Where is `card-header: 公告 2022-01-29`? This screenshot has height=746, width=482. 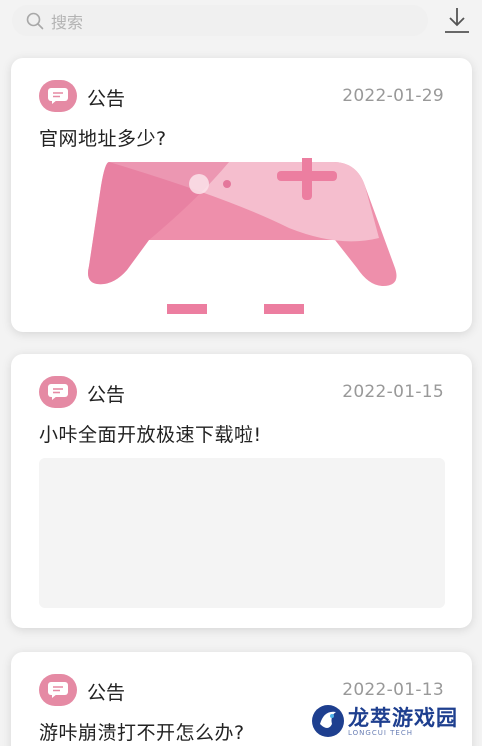 card-header: 公告 2022-01-29 is located at coordinates (241, 96).